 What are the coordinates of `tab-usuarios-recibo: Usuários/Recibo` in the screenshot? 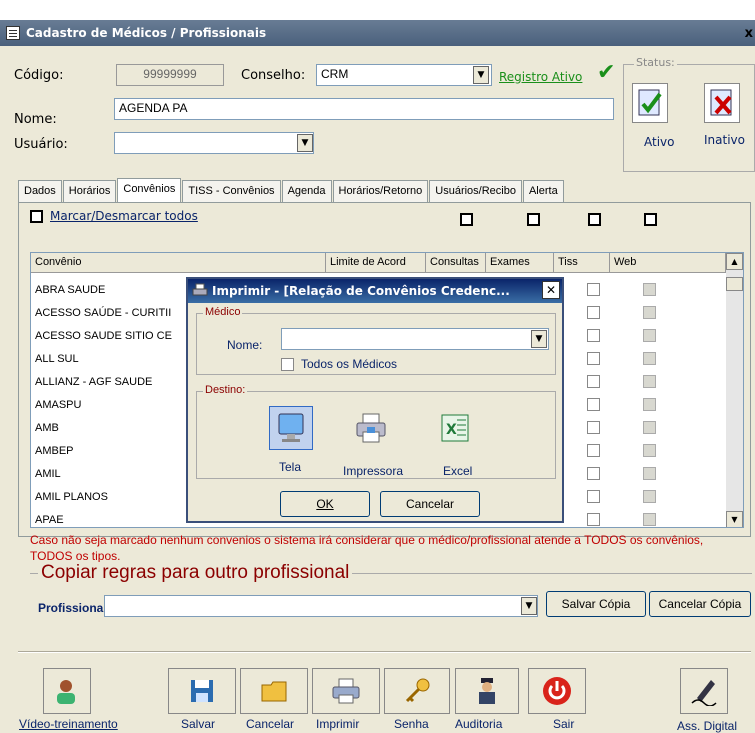 It's located at (475, 191).